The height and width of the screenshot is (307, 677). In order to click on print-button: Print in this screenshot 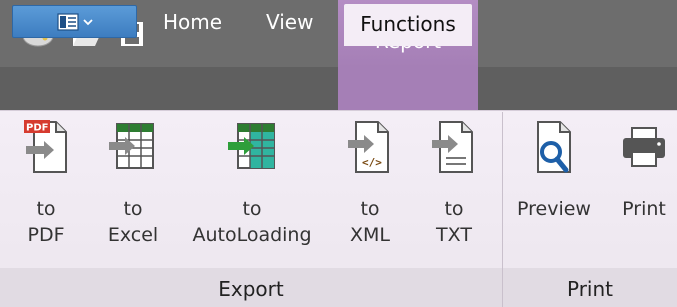, I will do `click(644, 193)`.